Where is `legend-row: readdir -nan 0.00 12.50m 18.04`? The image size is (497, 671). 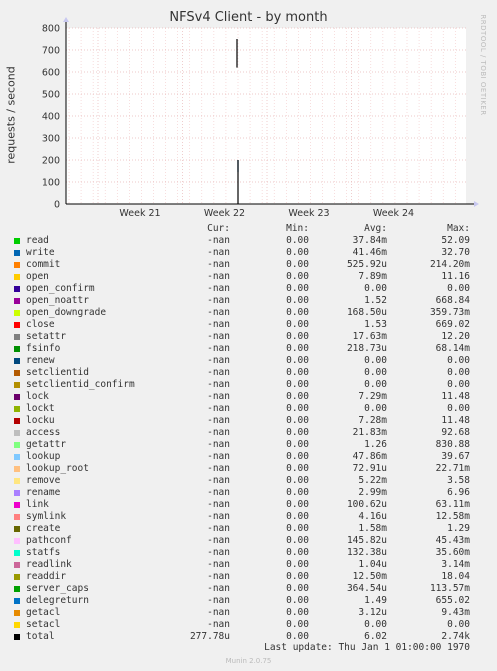
legend-row: readdir -nan 0.00 12.50m 18.04 is located at coordinates (248, 577).